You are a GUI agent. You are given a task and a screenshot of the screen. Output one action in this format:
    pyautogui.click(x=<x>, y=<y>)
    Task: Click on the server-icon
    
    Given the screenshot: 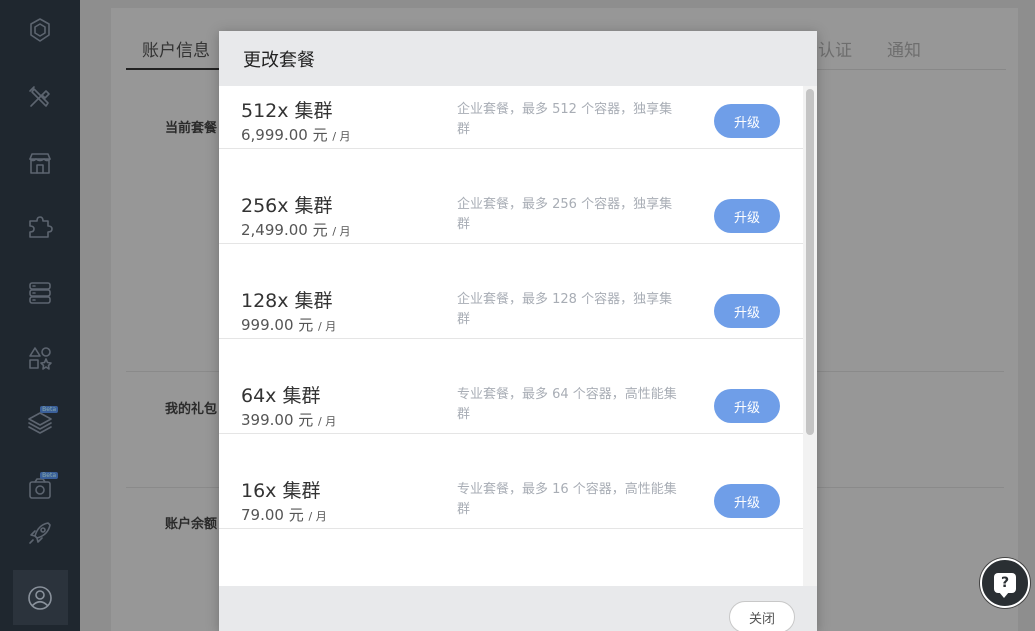 What is the action you would take?
    pyautogui.click(x=40, y=293)
    